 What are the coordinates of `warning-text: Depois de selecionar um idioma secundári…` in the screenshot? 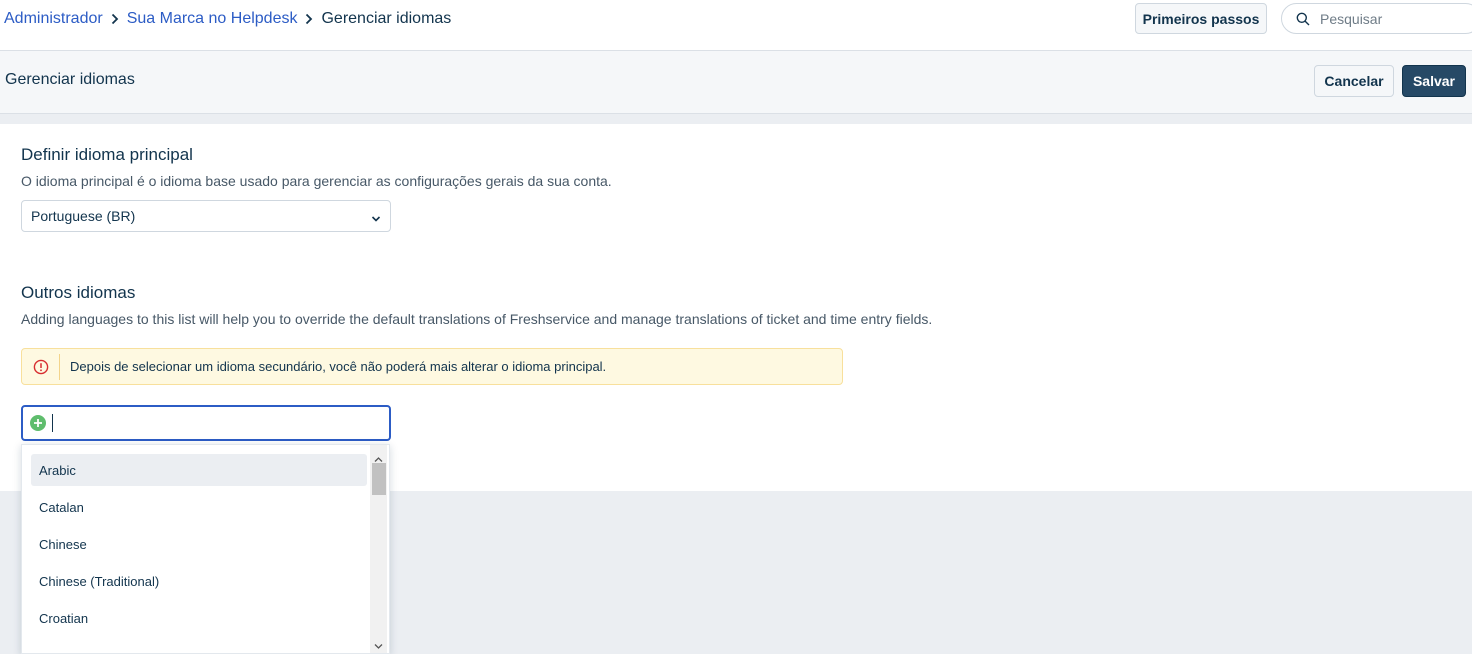 It's located at (338, 366).